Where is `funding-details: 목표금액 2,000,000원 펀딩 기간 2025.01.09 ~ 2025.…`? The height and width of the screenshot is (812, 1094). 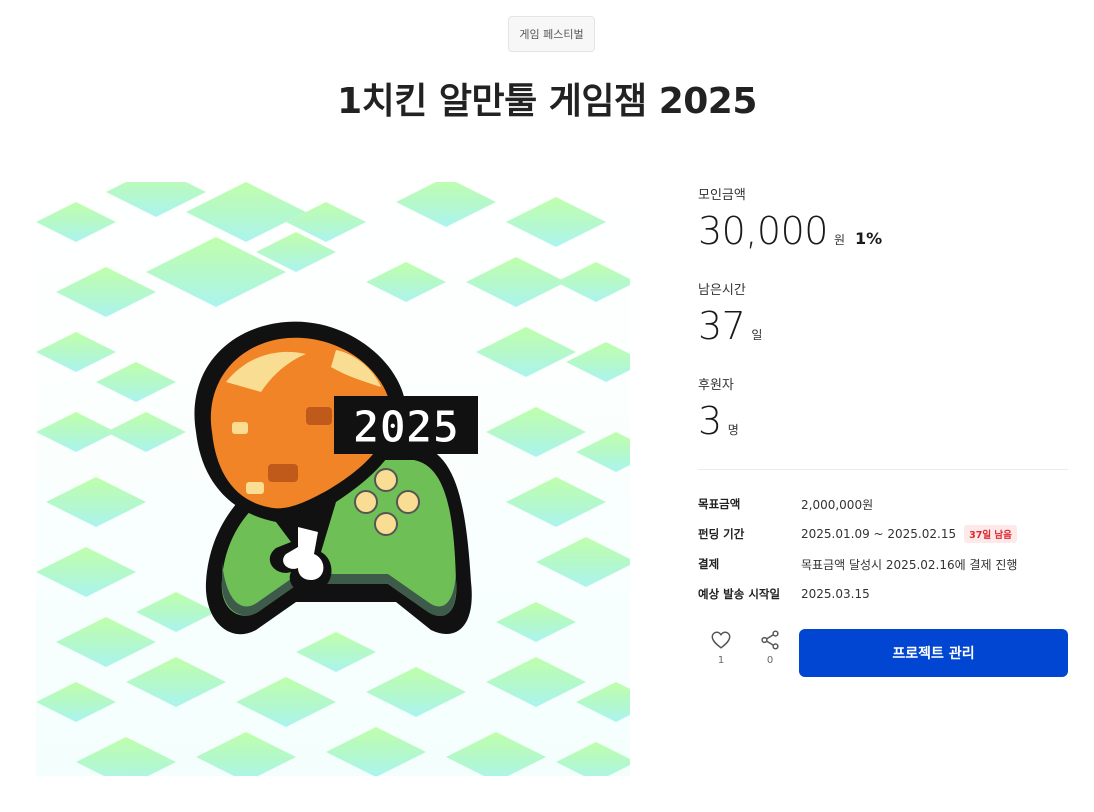 funding-details: 목표금액 2,000,000원 펀딩 기간 2025.01.09 ~ 2025.… is located at coordinates (883, 549).